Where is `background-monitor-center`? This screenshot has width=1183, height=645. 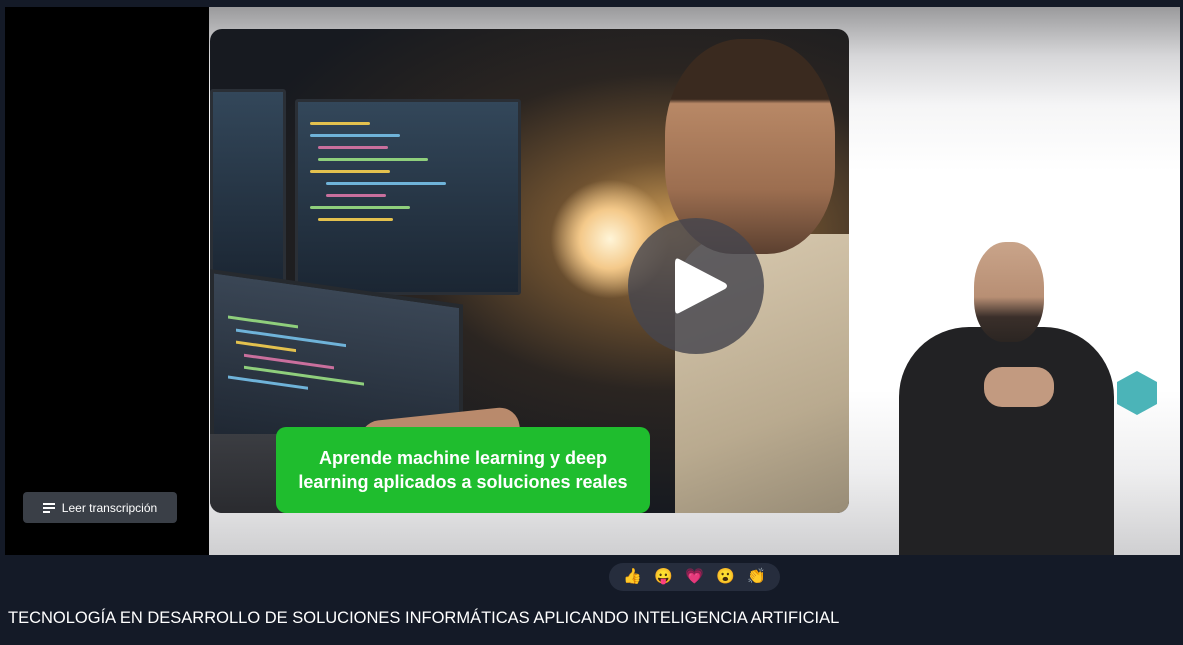
background-monitor-center is located at coordinates (408, 197).